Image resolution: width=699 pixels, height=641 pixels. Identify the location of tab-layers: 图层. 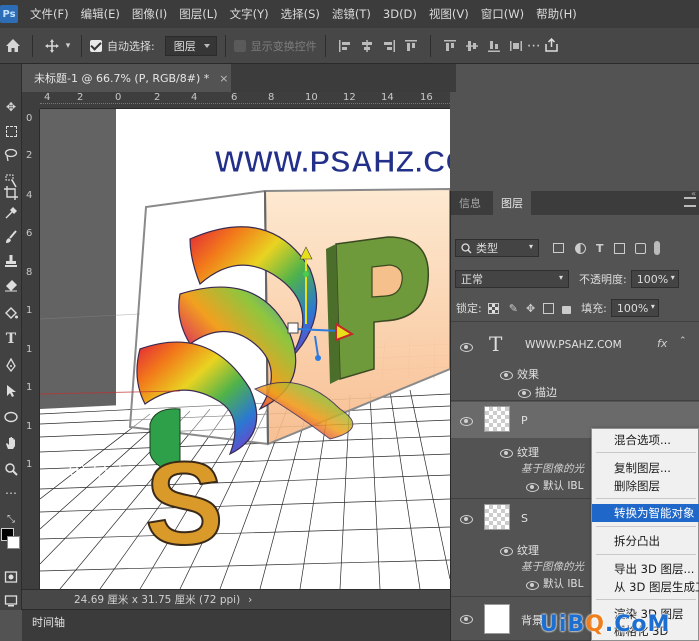
(512, 203).